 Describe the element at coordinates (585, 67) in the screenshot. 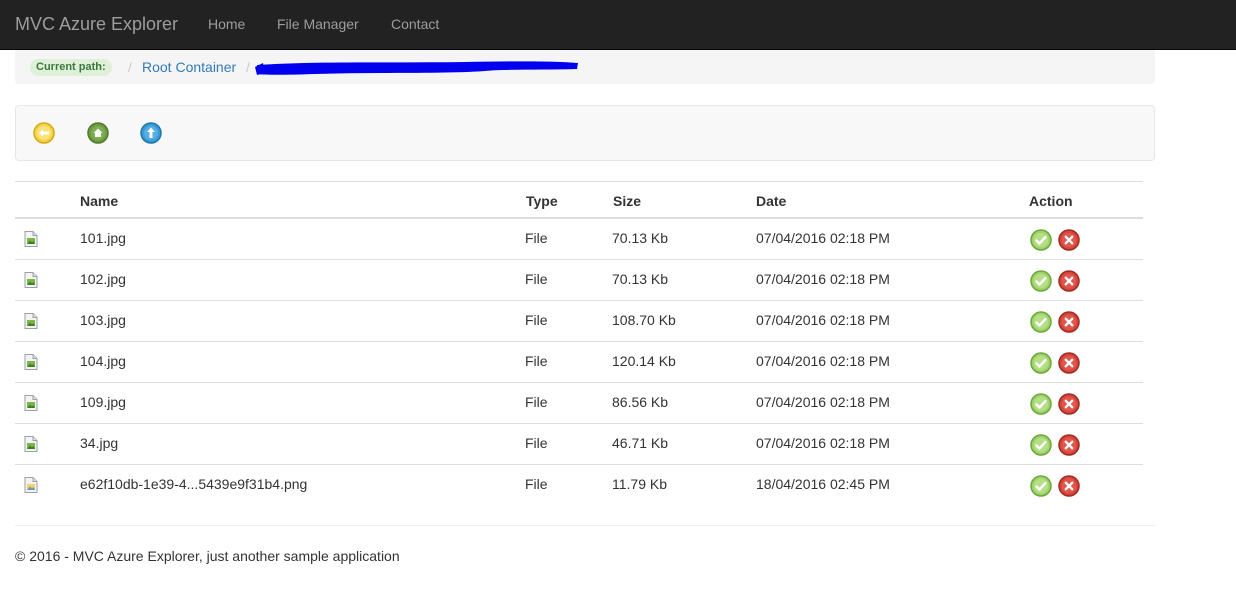

I see `breadcrumb: Current path: / Root Container /` at that location.